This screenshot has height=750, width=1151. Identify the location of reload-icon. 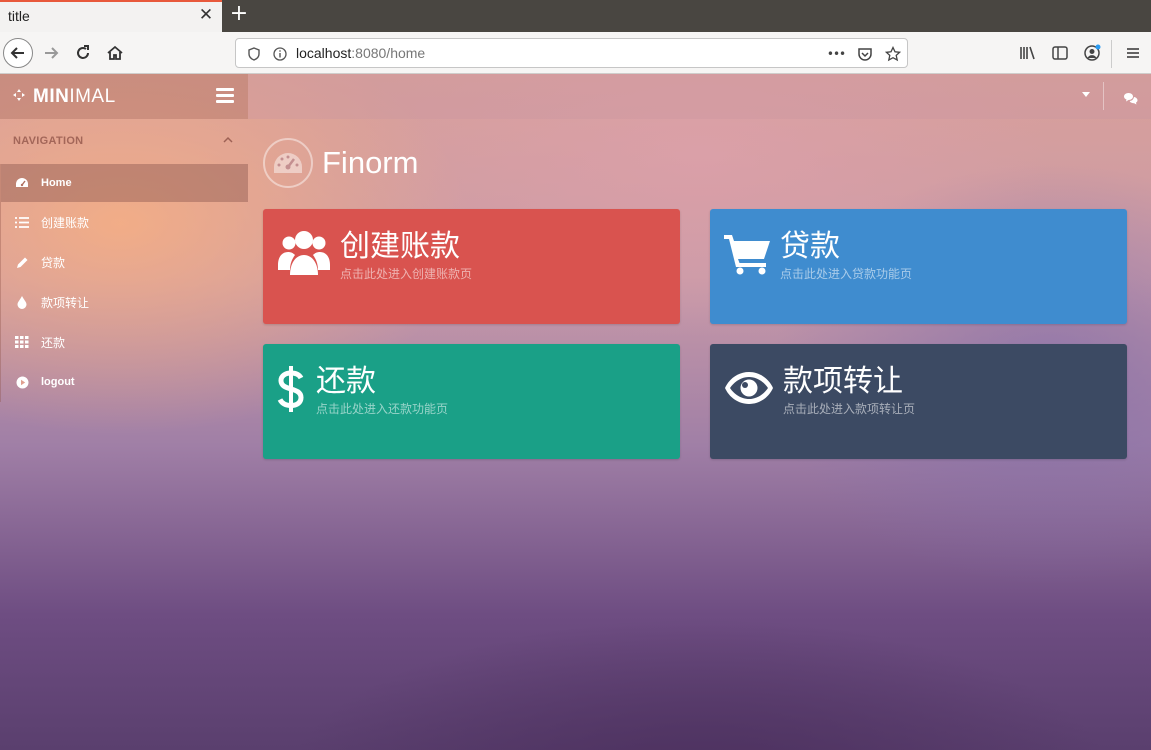
(83, 52).